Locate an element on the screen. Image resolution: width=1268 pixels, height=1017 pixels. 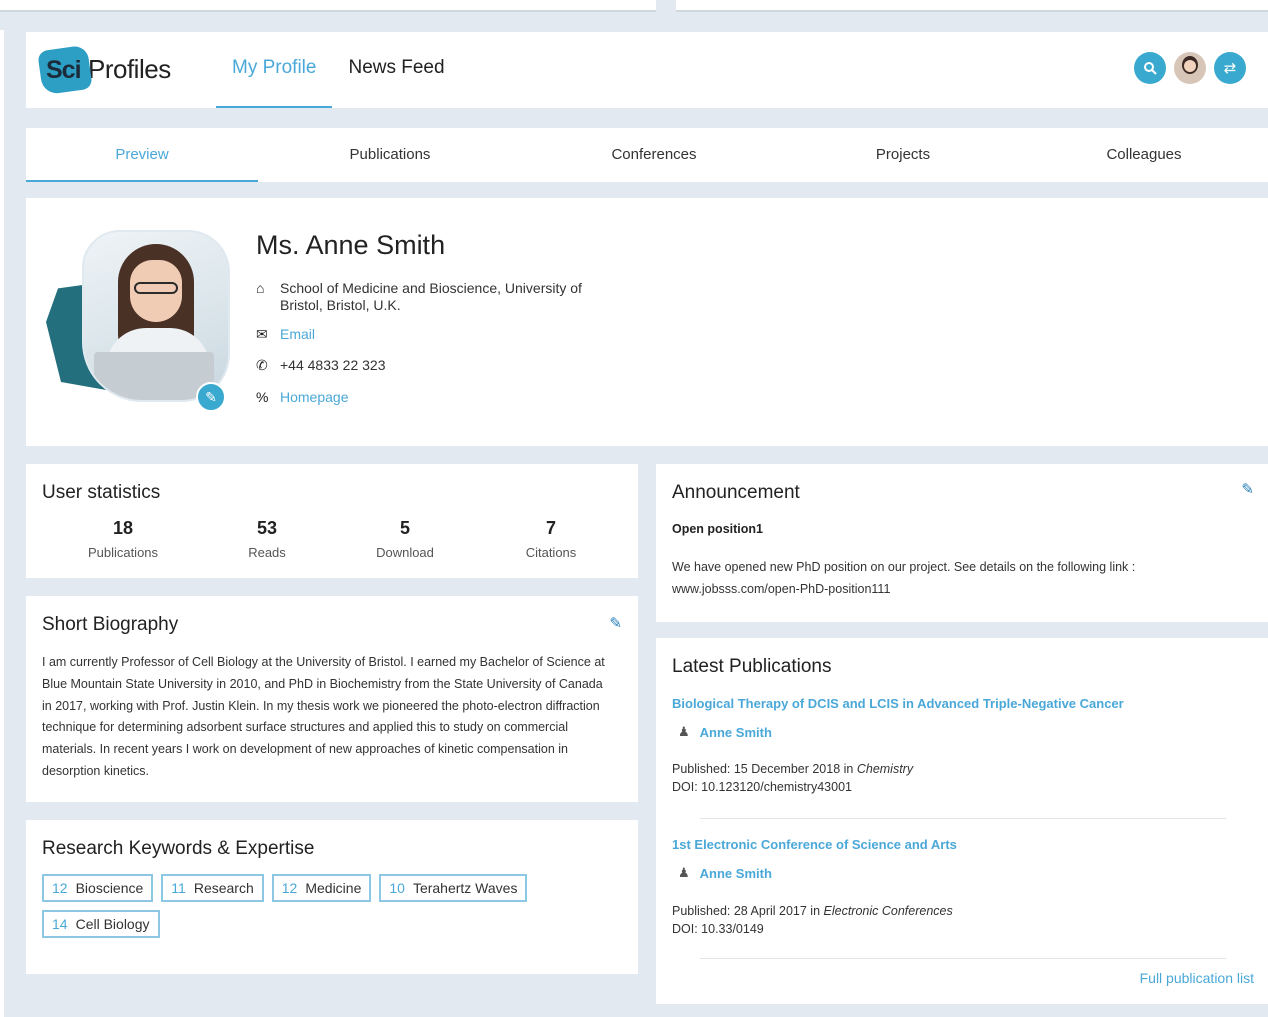
publication-venue: Electronic Conferences is located at coordinates (888, 911).